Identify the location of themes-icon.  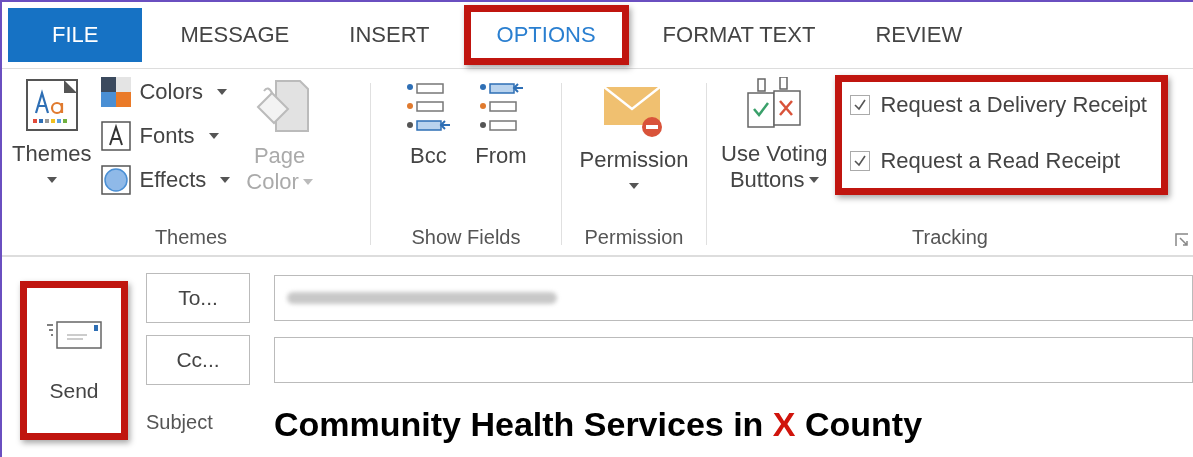
(51, 105).